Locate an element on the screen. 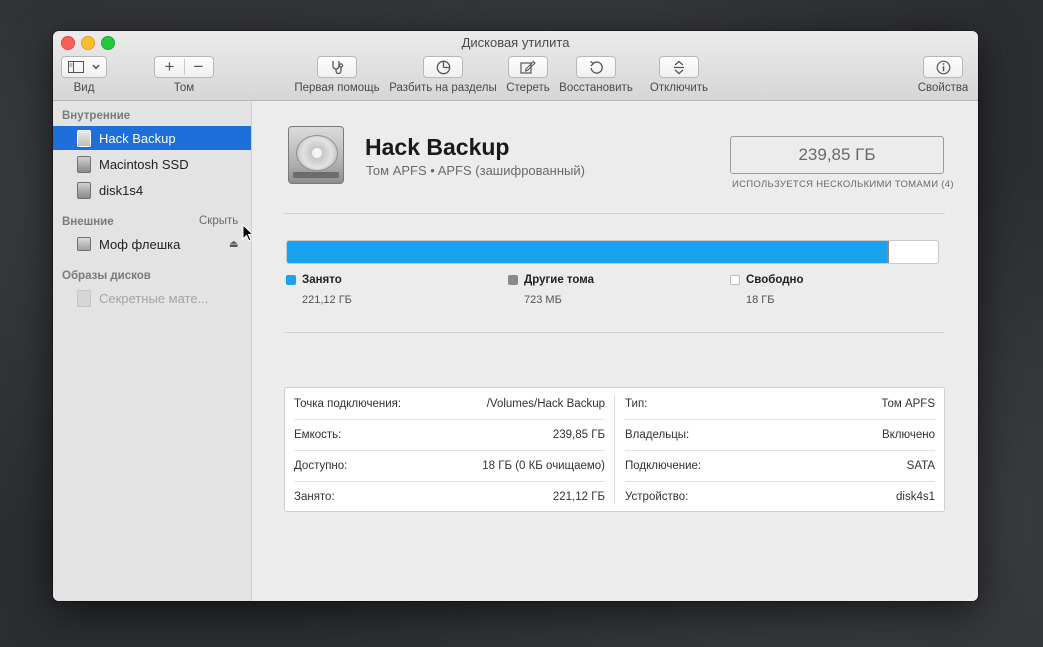 The height and width of the screenshot is (647, 1043). legend-label: Другие тома is located at coordinates (559, 280).